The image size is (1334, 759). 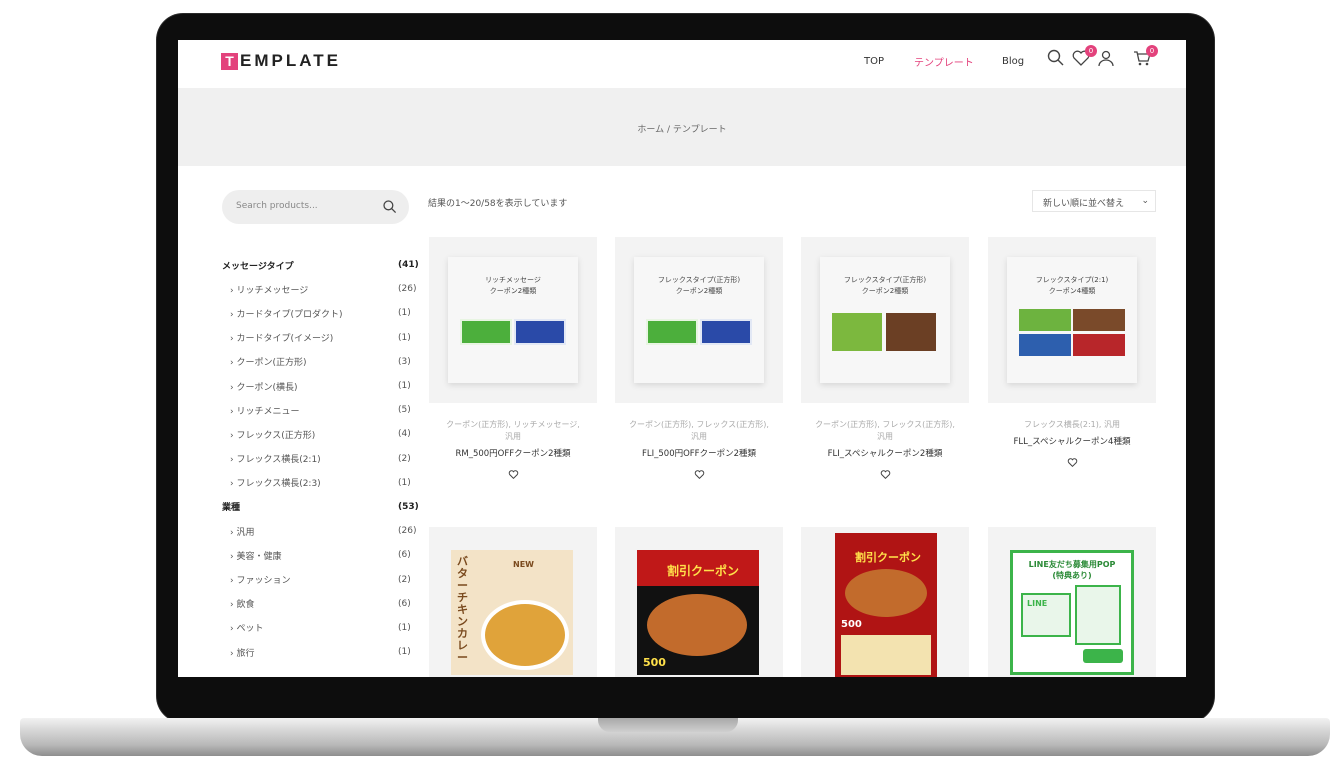 I want to click on product-image: フレックスタイプ(2:1) クーポン4種類, so click(x=1072, y=320).